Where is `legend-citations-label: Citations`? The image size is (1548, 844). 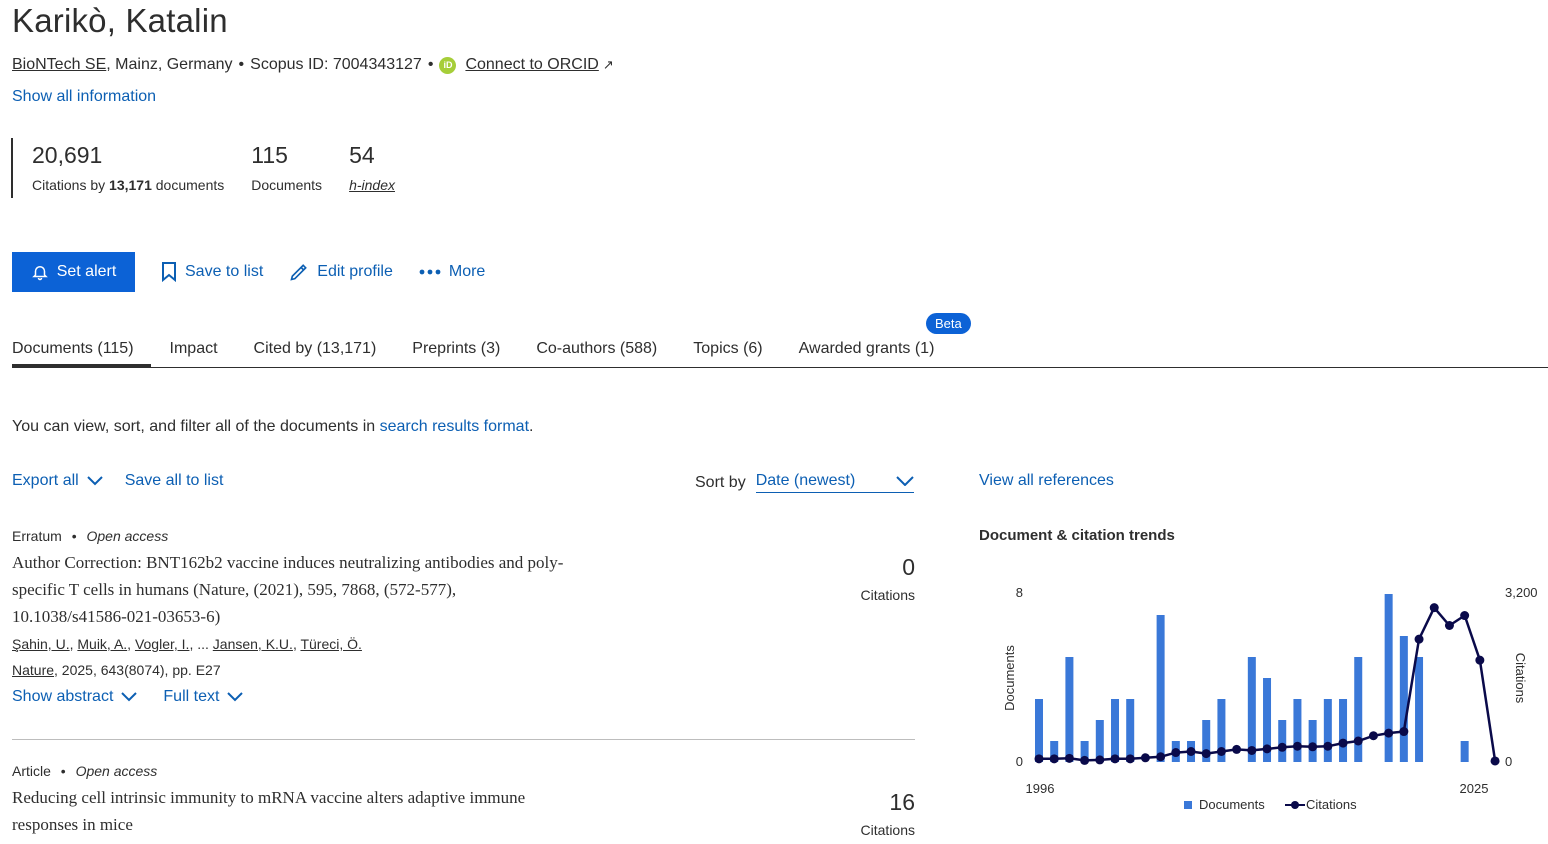
legend-citations-label: Citations is located at coordinates (1331, 804).